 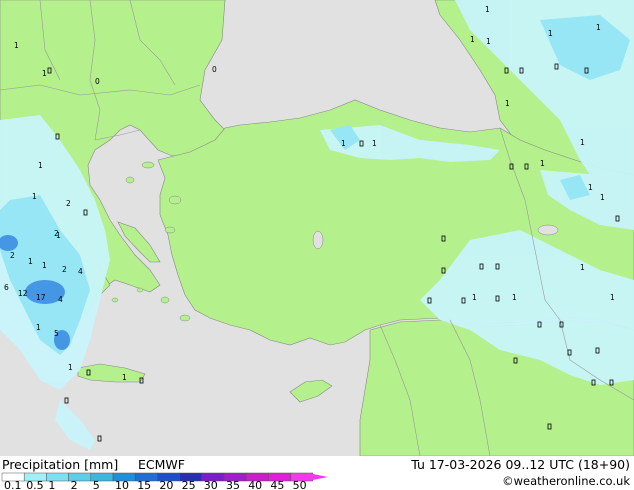 I want to click on legend-tick-label: 10, so click(x=122, y=484).